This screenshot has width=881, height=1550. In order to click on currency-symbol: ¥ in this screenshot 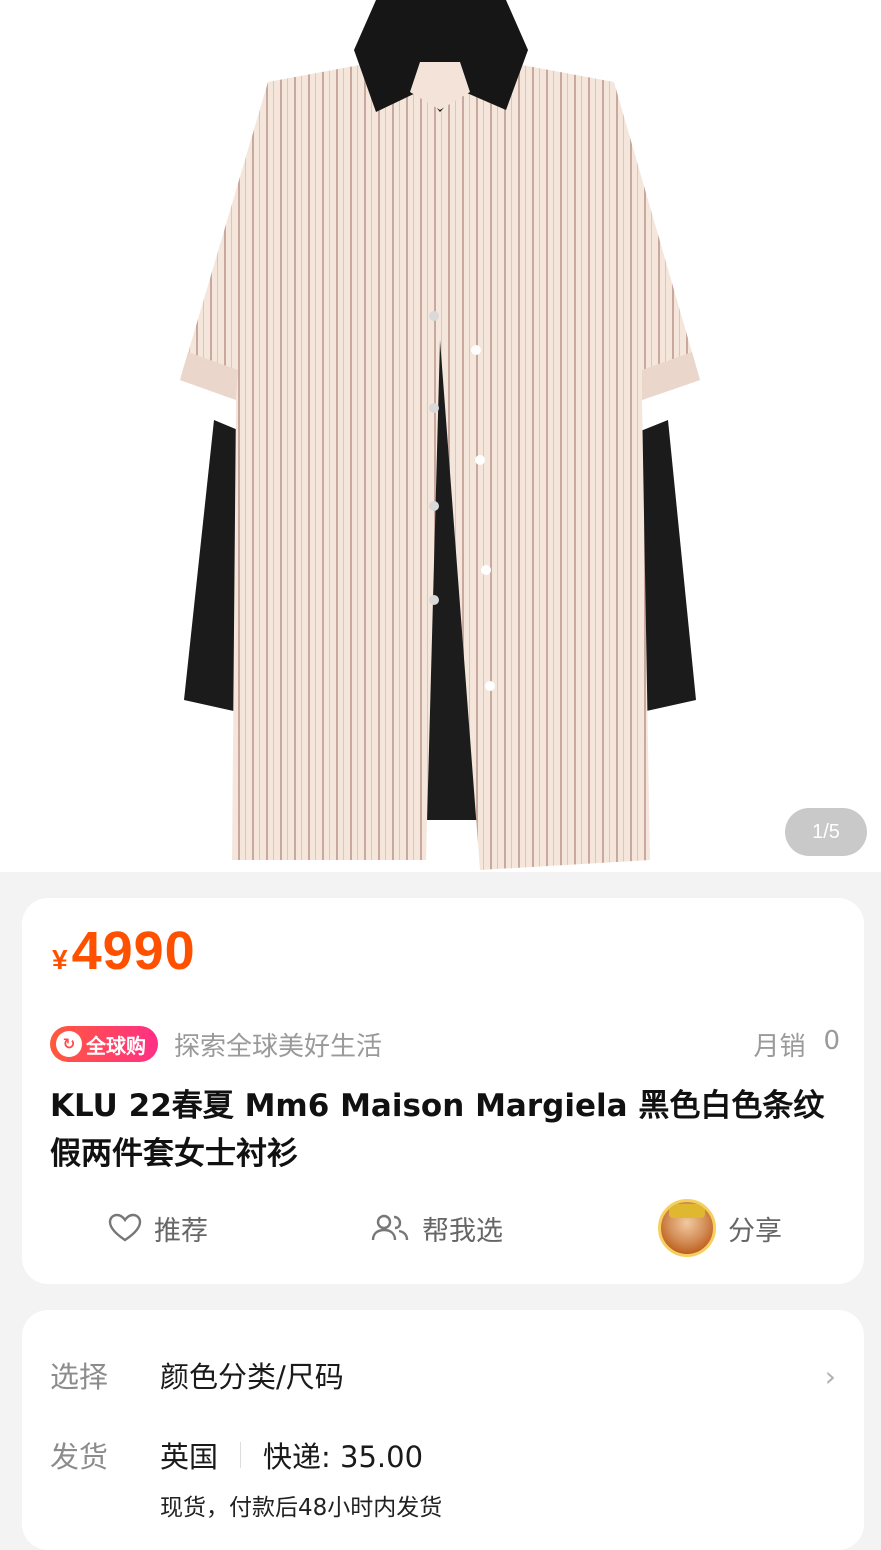, I will do `click(60, 959)`.